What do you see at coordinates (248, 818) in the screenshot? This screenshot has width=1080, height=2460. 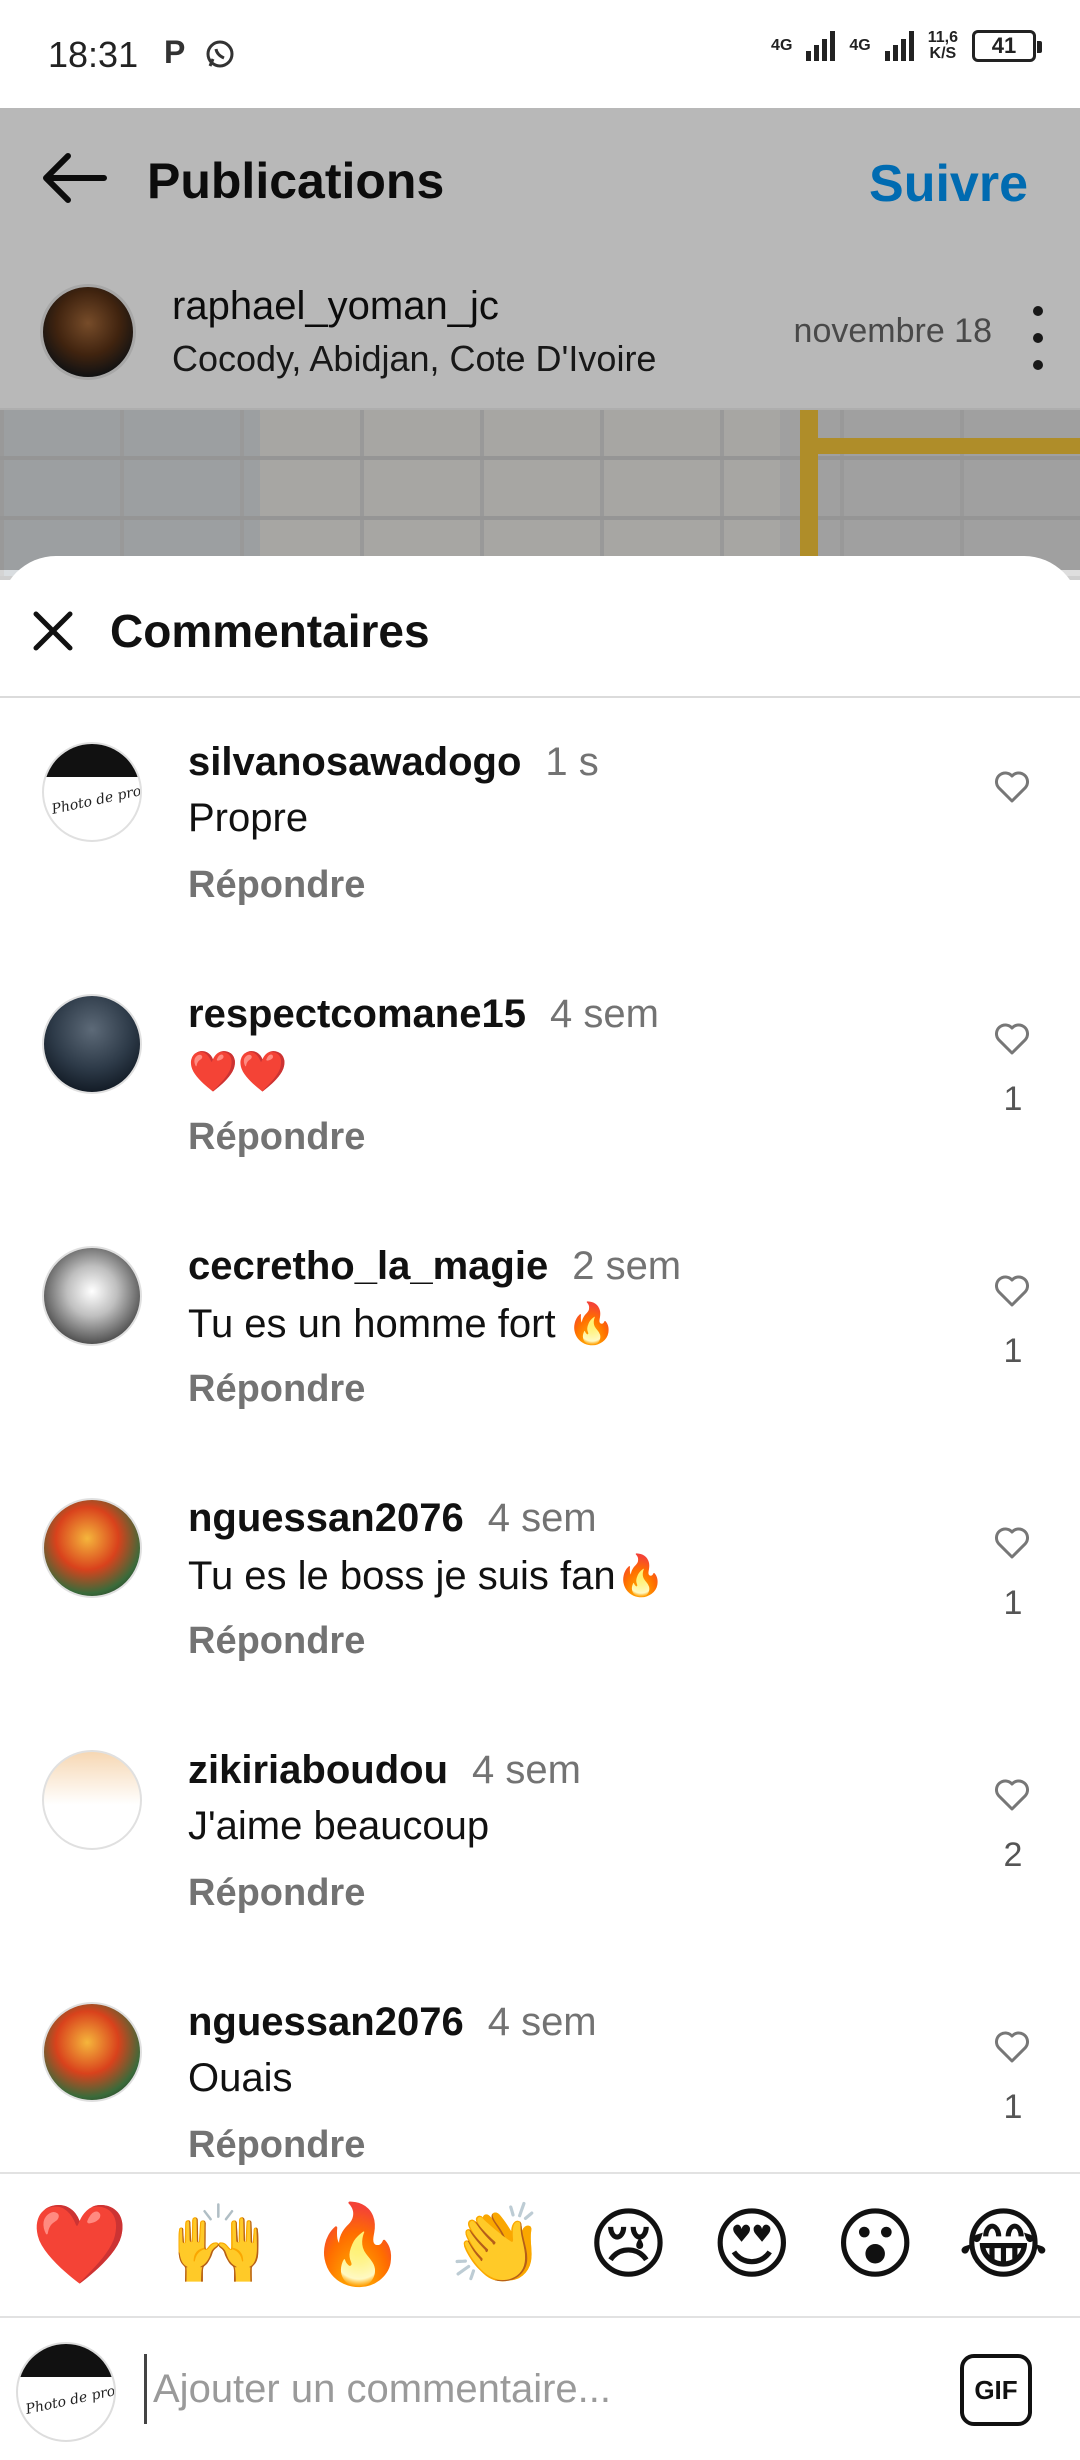 I see `comment-text: Propre` at bounding box center [248, 818].